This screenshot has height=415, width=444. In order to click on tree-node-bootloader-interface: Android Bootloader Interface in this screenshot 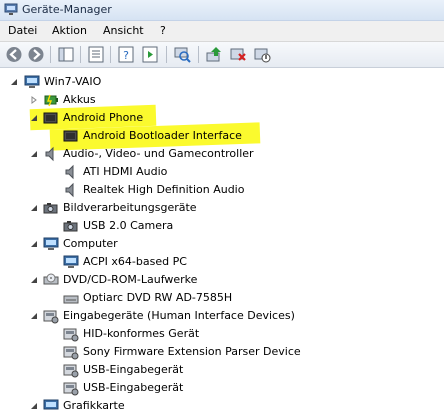, I will do `click(222, 136)`.